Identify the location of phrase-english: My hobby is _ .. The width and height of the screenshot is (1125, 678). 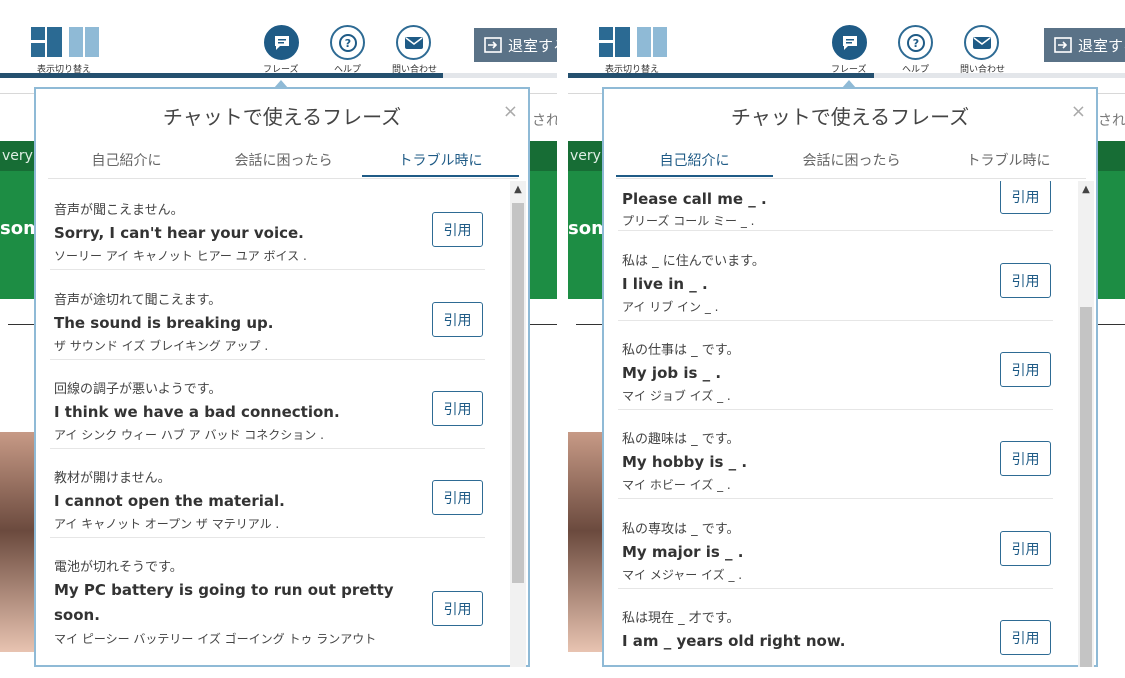
(685, 462).